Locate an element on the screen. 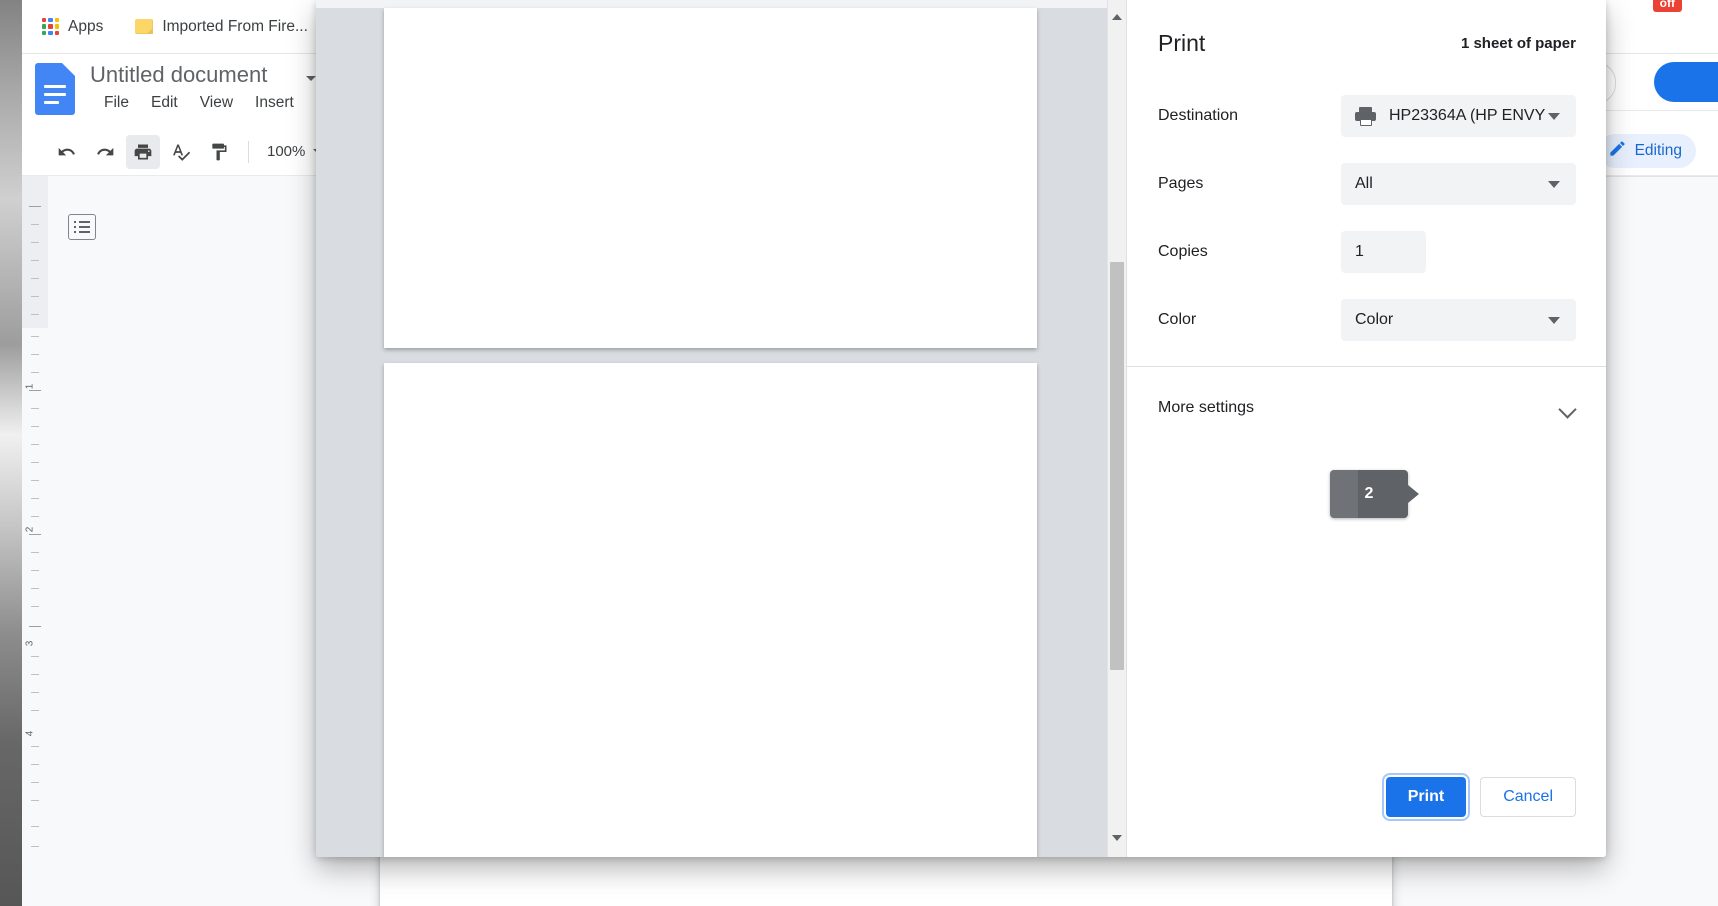 This screenshot has height=906, width=1718. docs-menu-bar: File Edit View Insert F is located at coordinates (214, 103).